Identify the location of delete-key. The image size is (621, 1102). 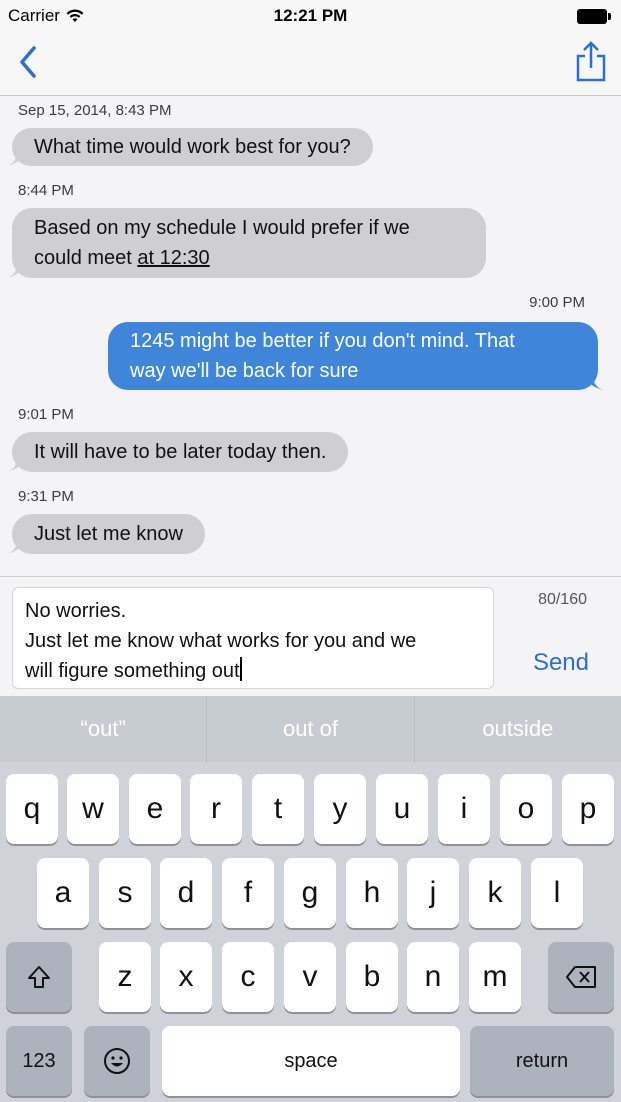
(581, 977).